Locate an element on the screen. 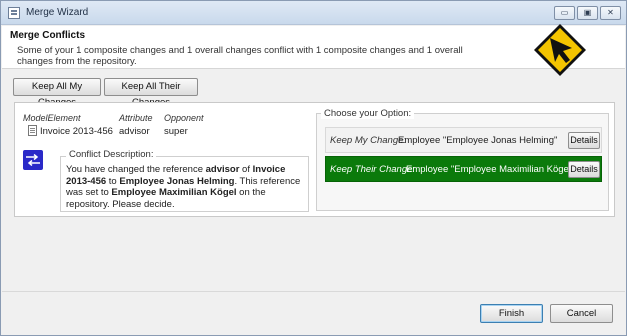  conflict-arrows-icon is located at coordinates (33, 160).